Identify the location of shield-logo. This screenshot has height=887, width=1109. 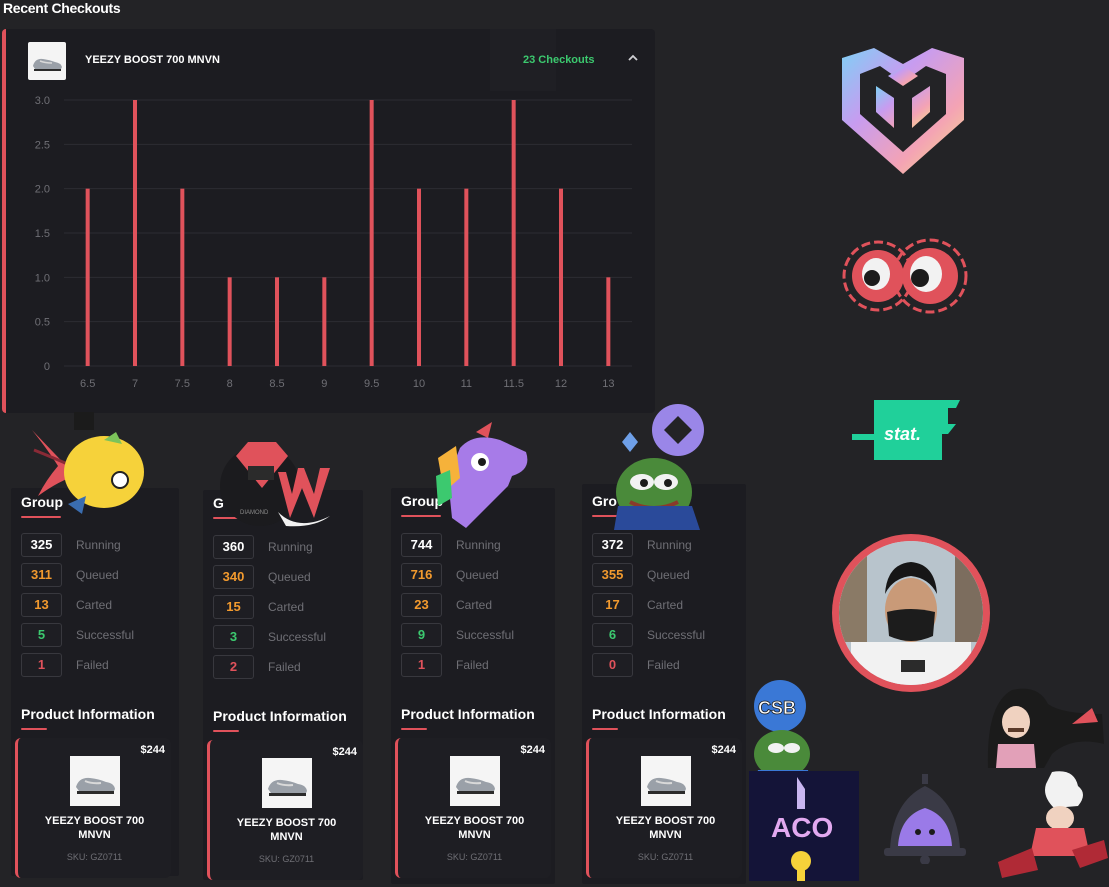
(903, 114).